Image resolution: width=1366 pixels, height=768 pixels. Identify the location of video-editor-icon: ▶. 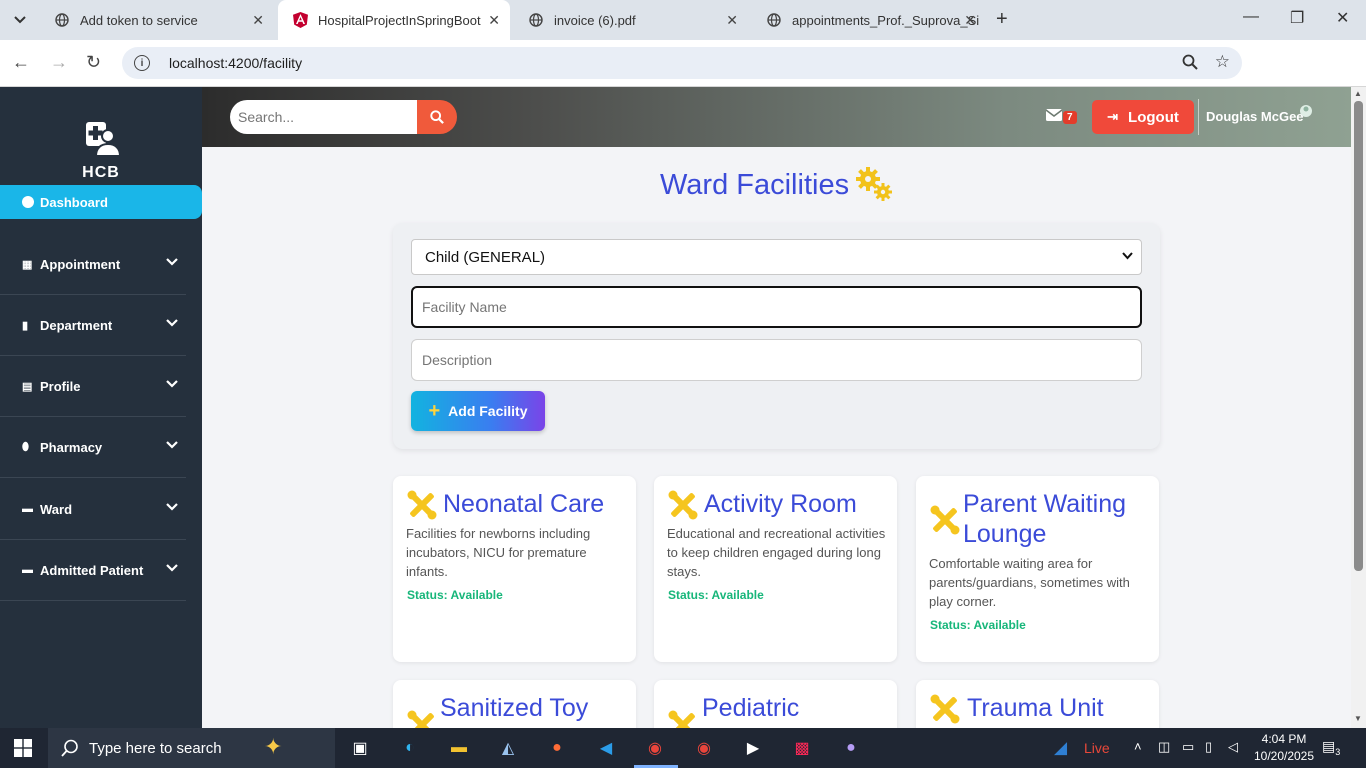
(753, 748).